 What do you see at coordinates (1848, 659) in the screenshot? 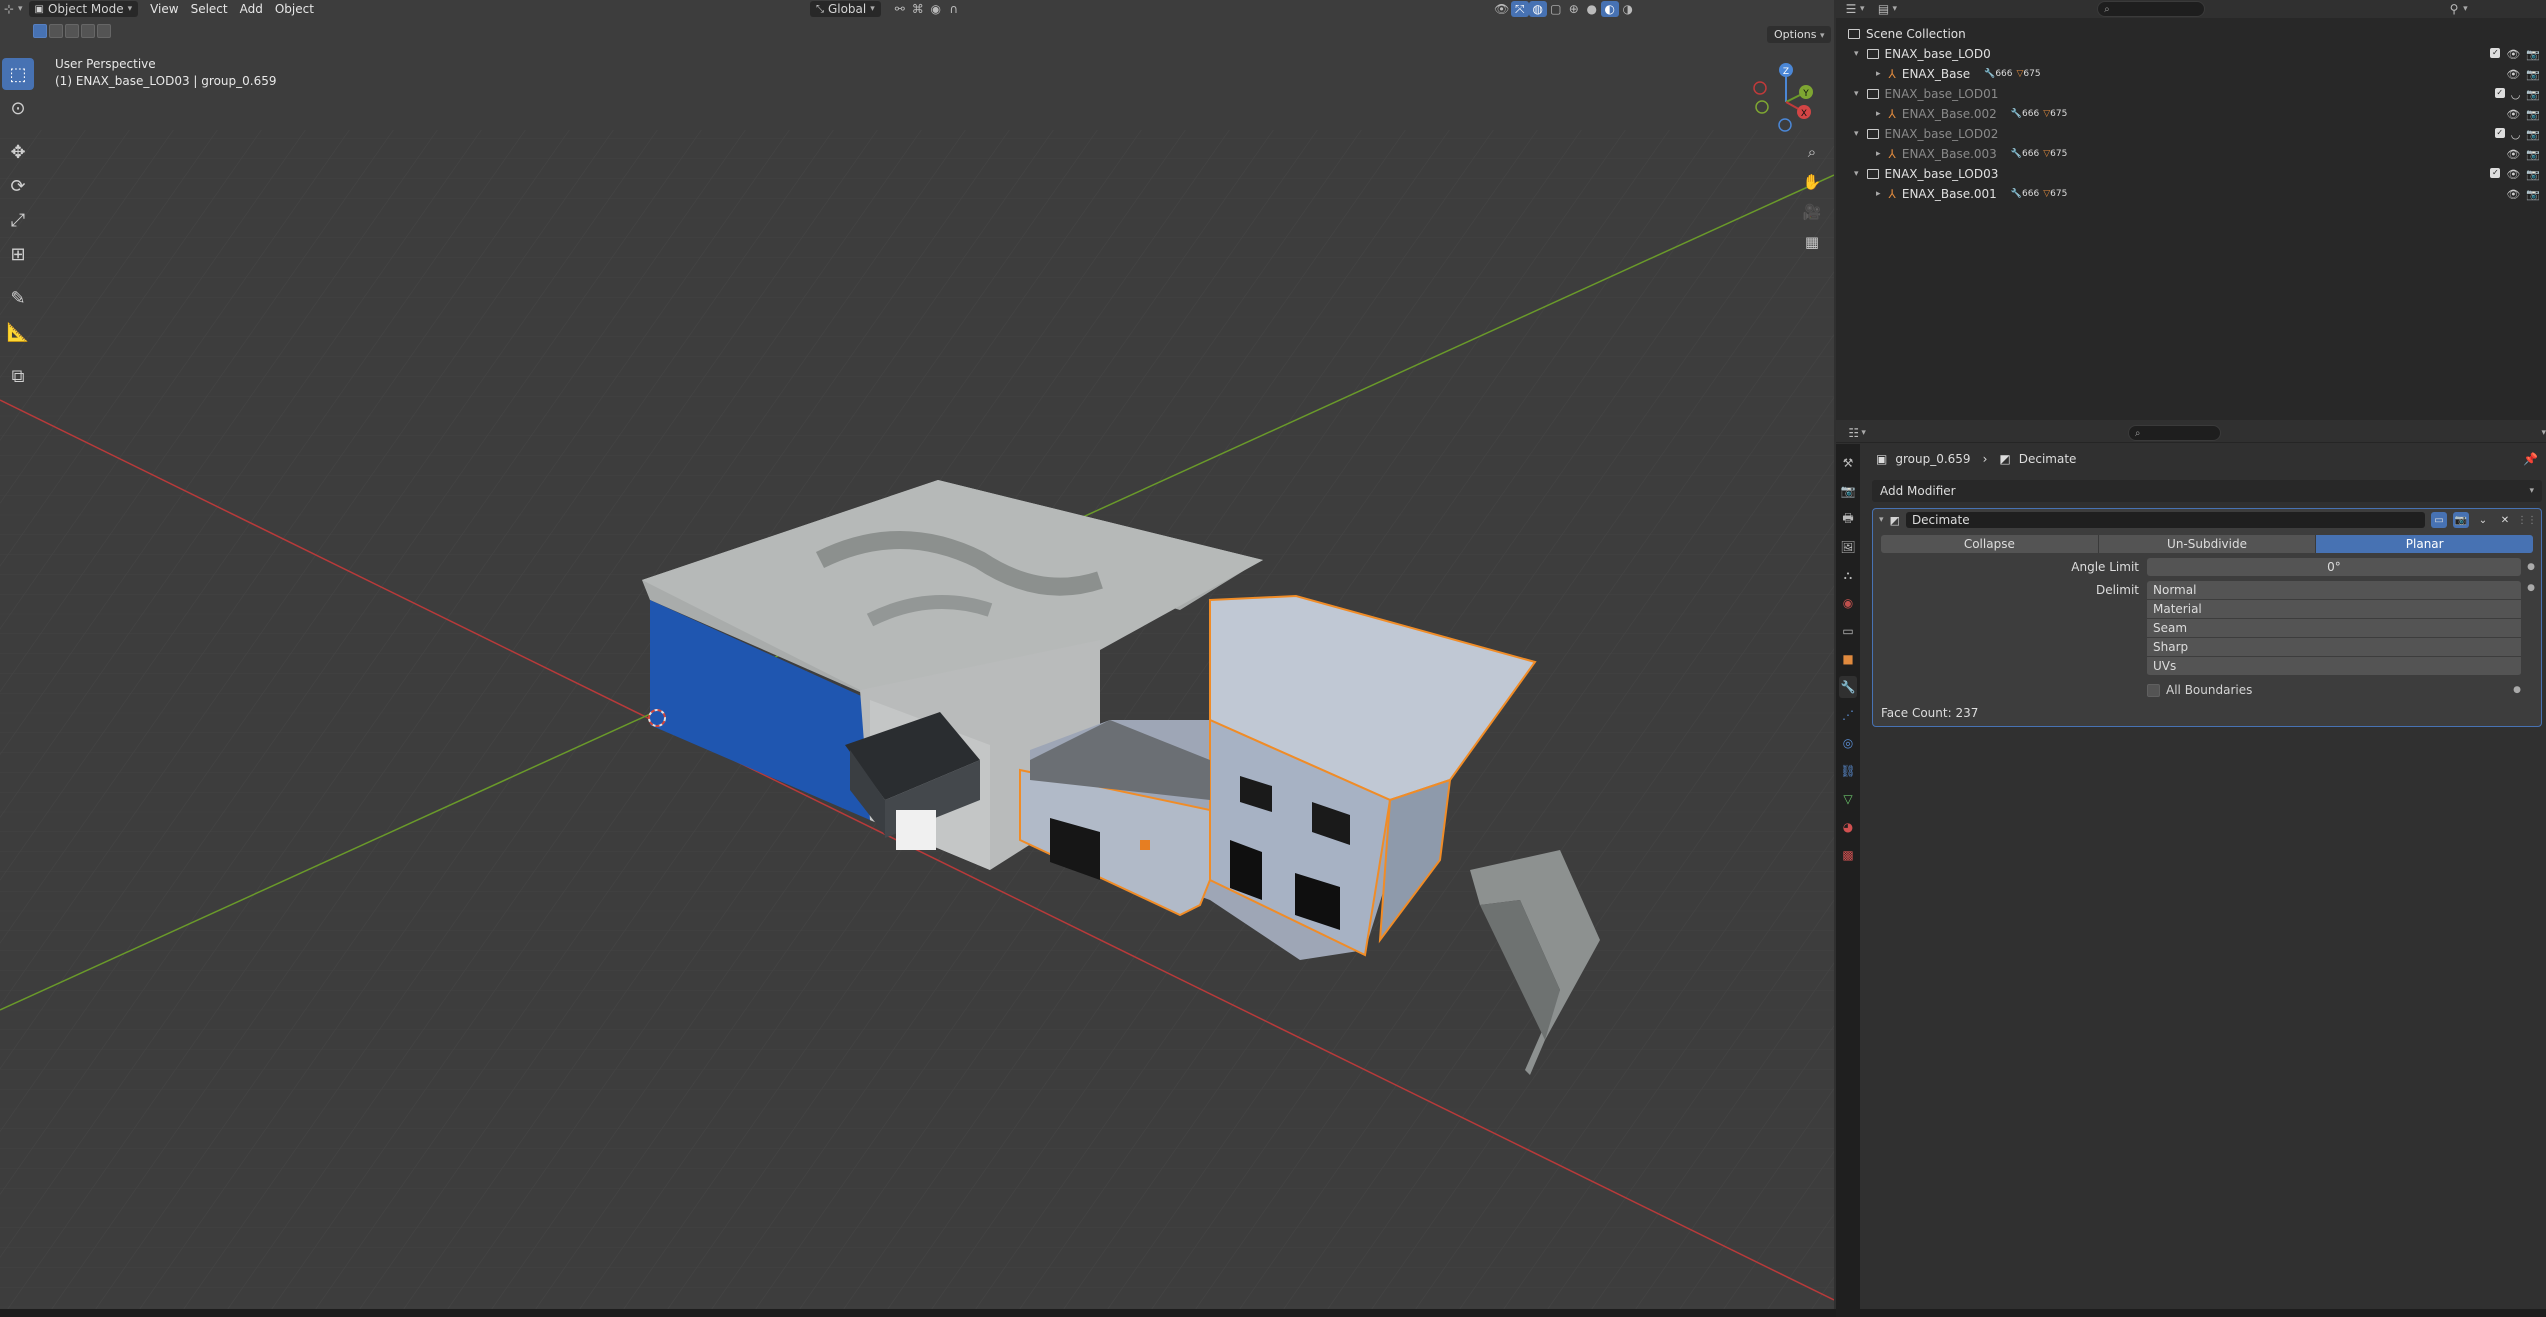
I see `object-tab-icon: ■` at bounding box center [1848, 659].